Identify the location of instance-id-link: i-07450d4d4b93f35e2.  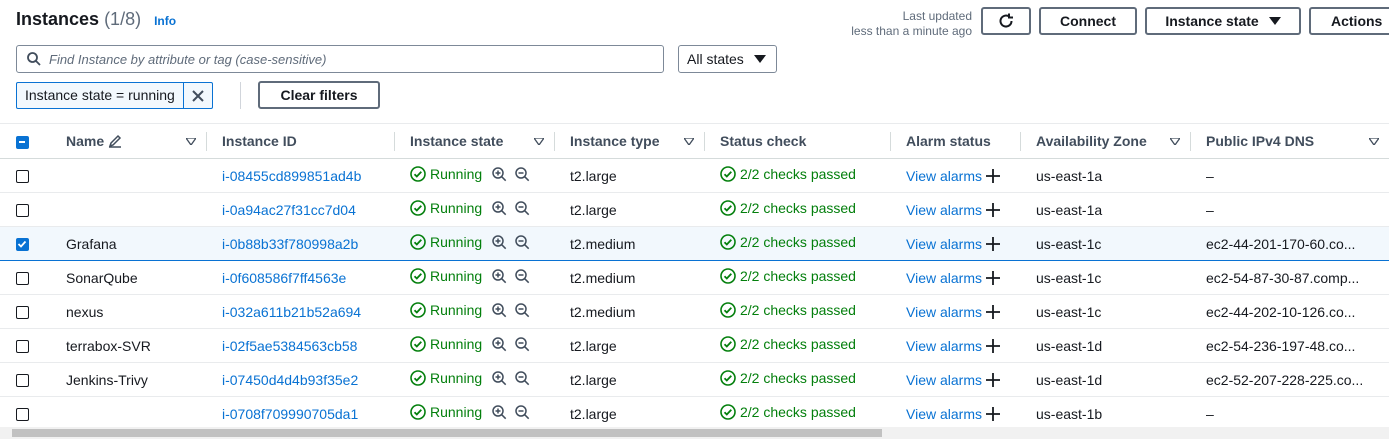
(300, 379).